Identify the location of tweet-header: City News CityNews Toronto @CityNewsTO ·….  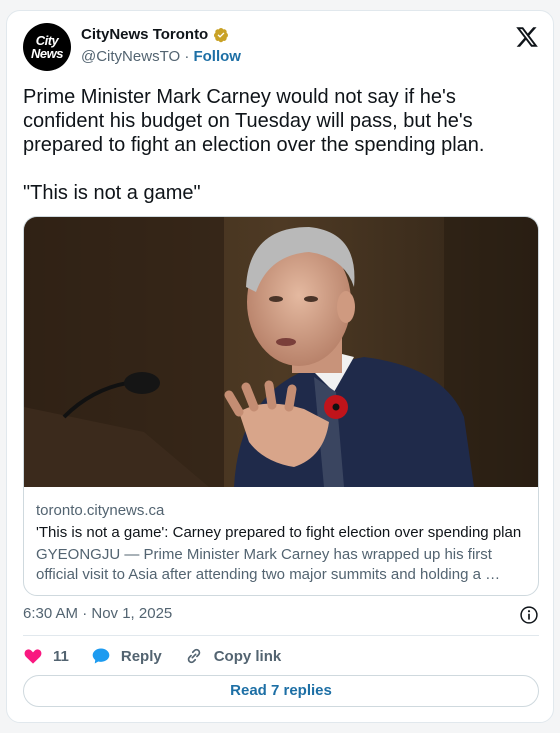
(281, 48).